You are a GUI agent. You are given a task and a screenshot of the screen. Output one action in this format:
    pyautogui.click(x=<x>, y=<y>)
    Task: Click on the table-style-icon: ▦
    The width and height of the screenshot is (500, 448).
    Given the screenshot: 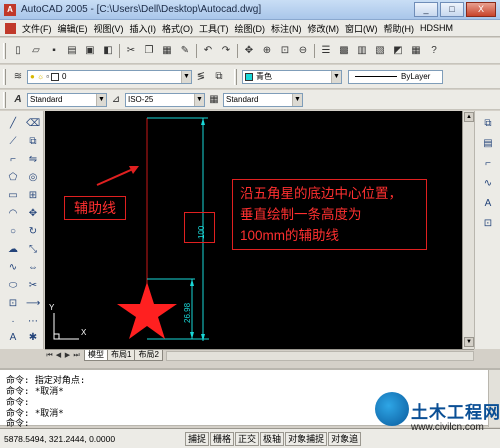 What is the action you would take?
    pyautogui.click(x=214, y=100)
    